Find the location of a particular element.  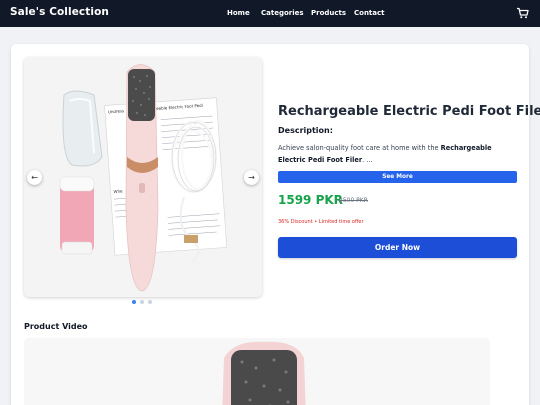

carousel-indicators is located at coordinates (142, 302).